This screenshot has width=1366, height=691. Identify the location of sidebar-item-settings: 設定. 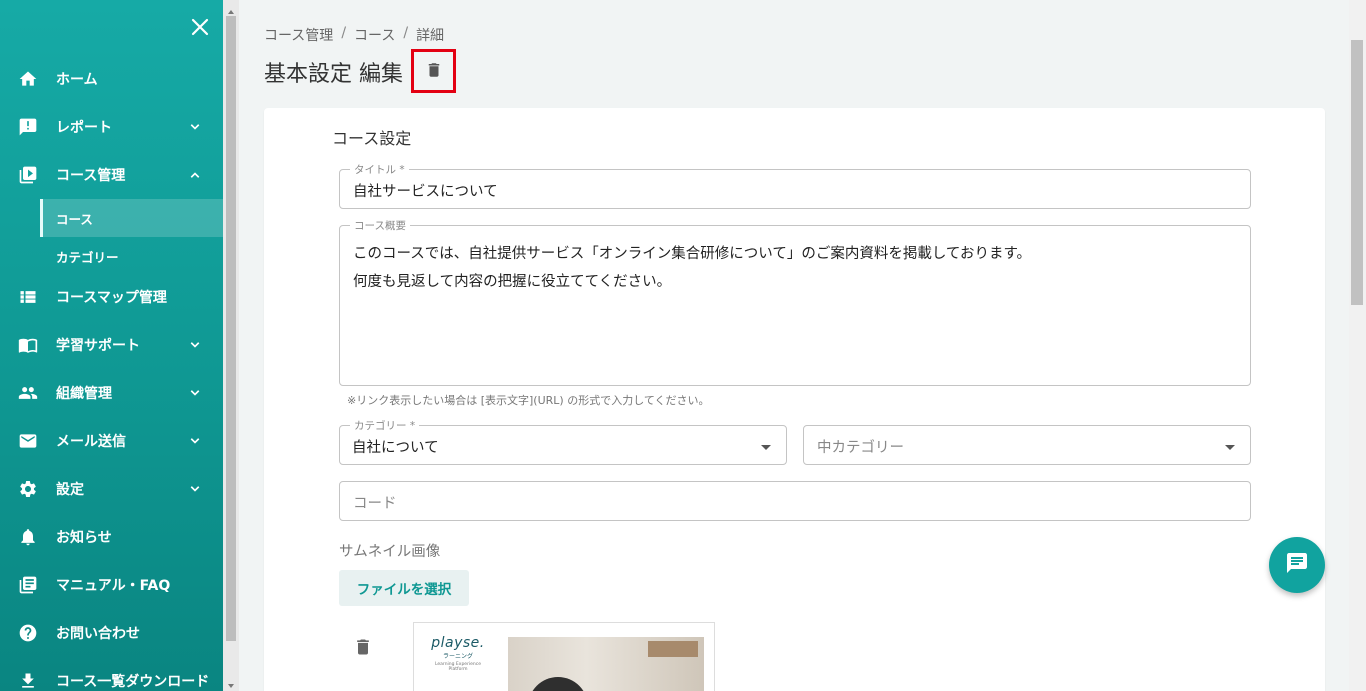
(111, 489).